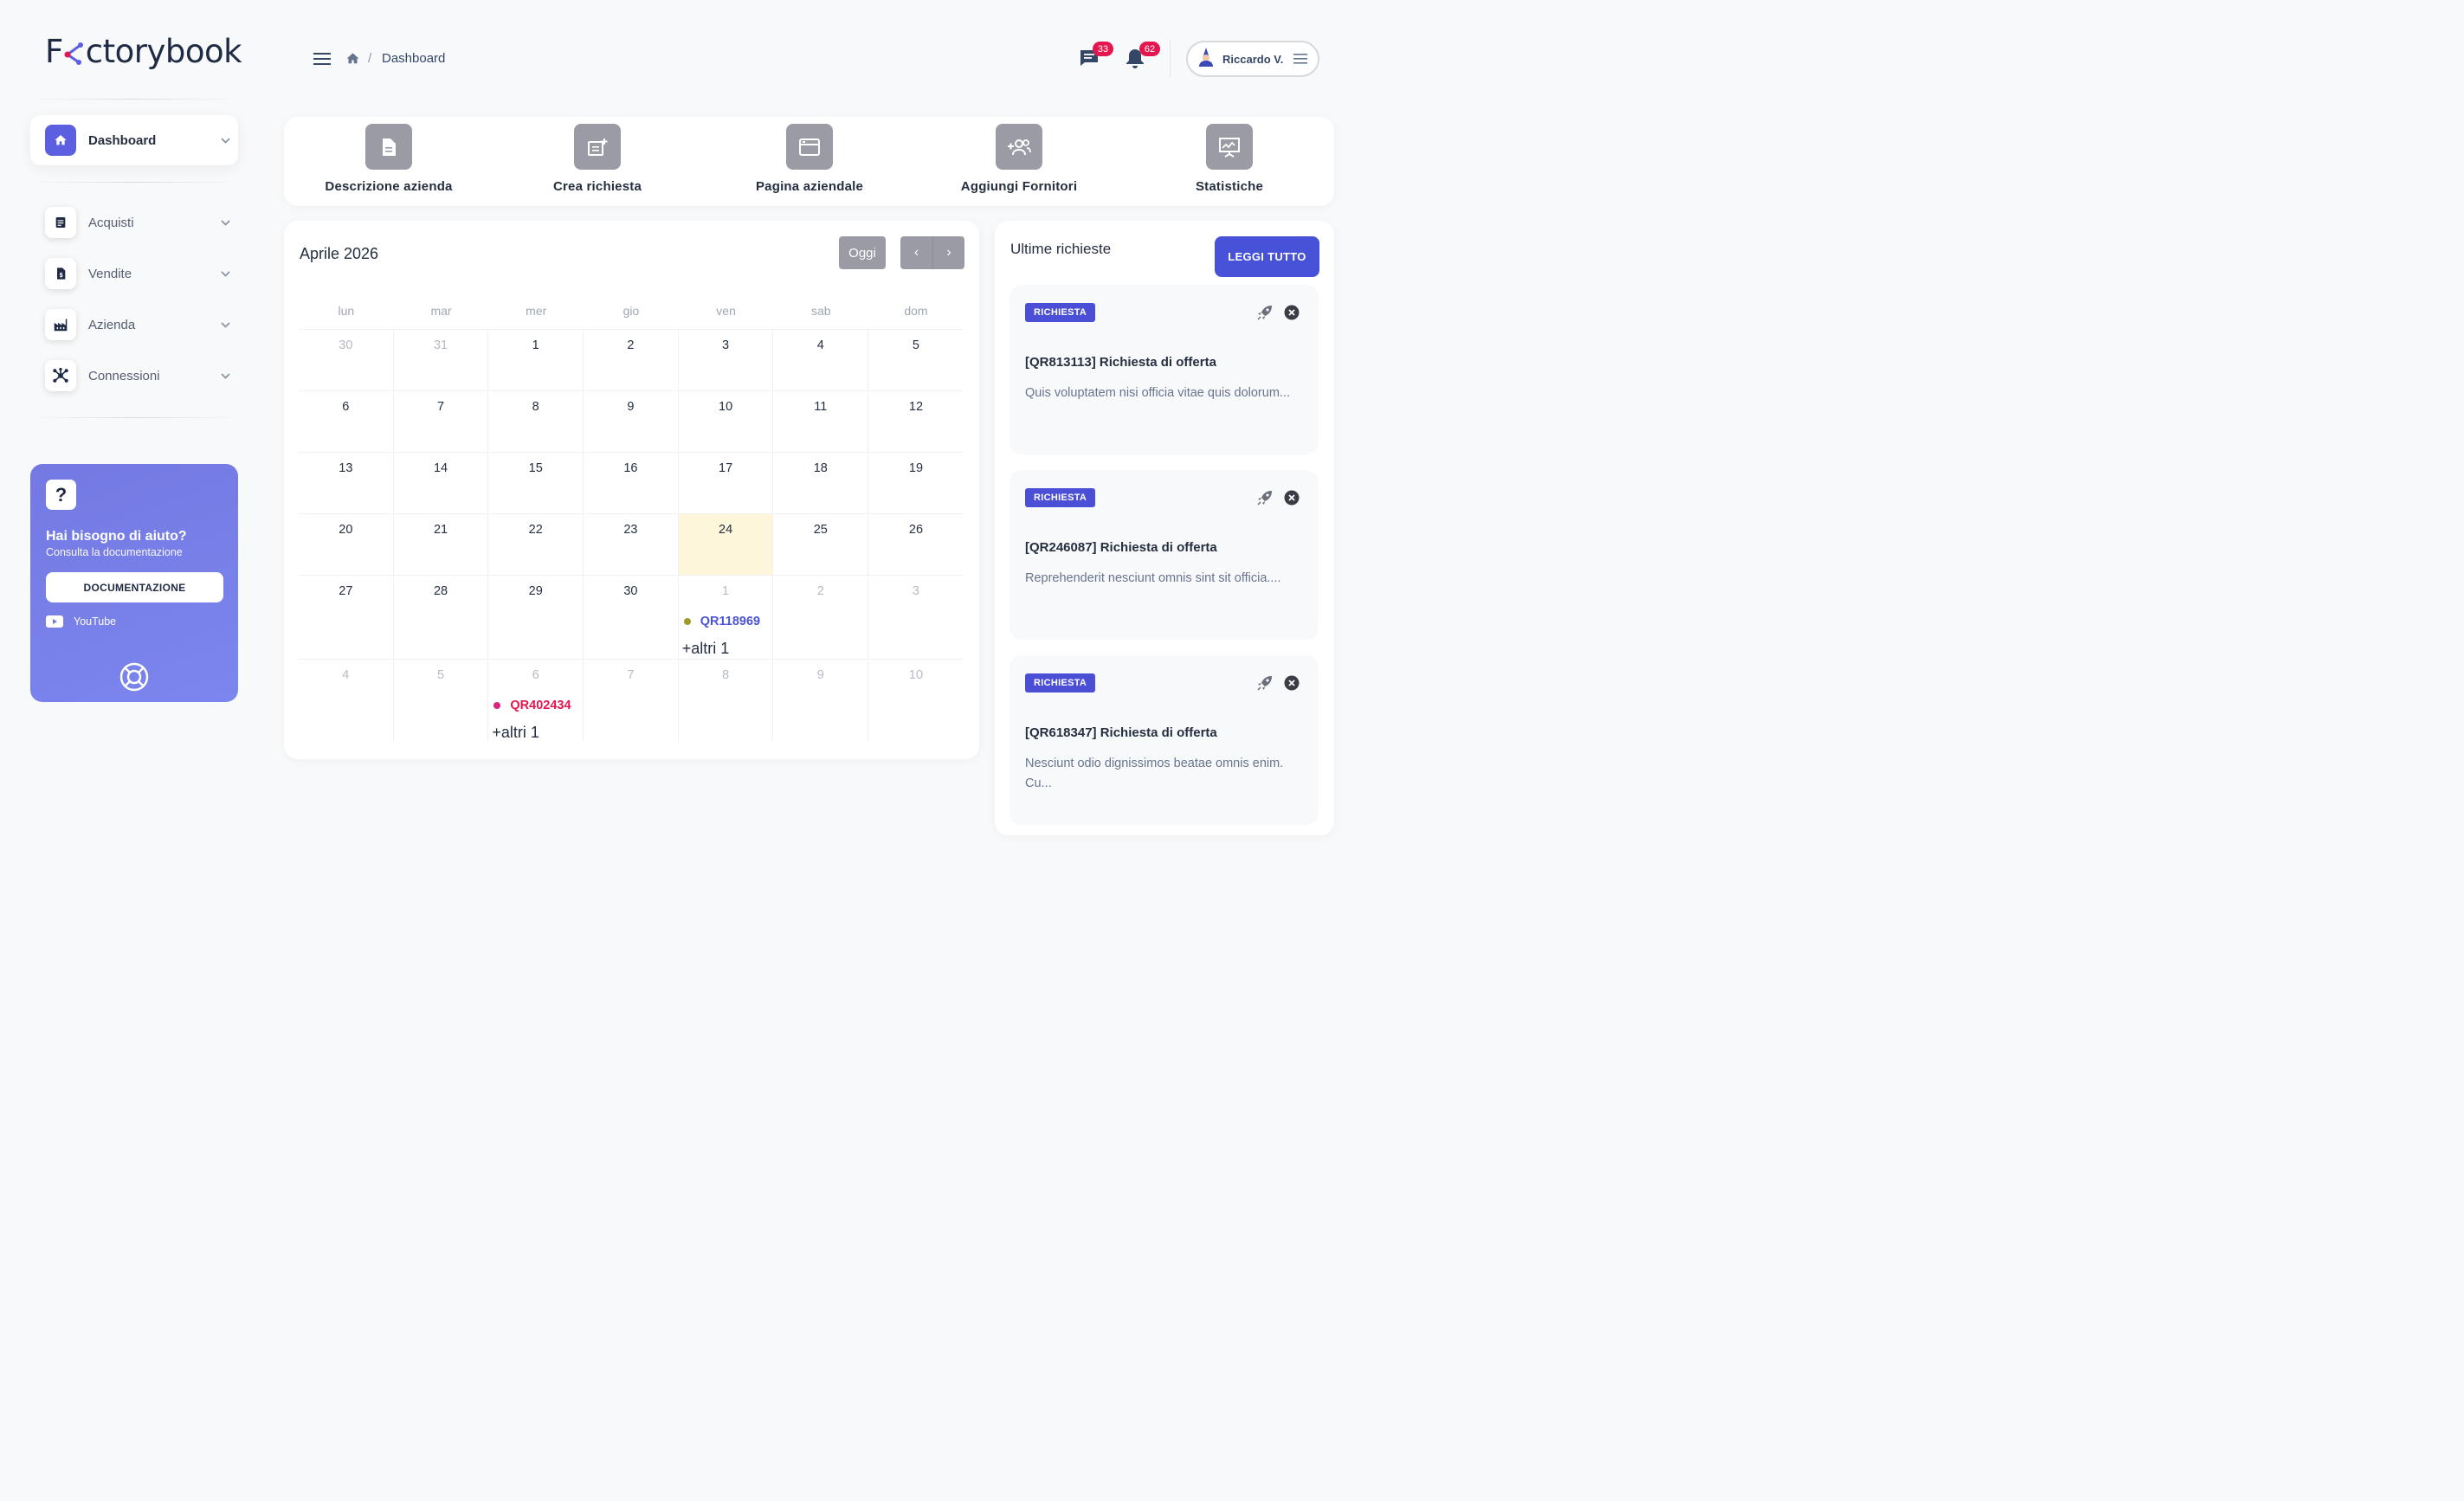 This screenshot has width=2464, height=1501. What do you see at coordinates (441, 617) in the screenshot?
I see `calendar-day: 28` at bounding box center [441, 617].